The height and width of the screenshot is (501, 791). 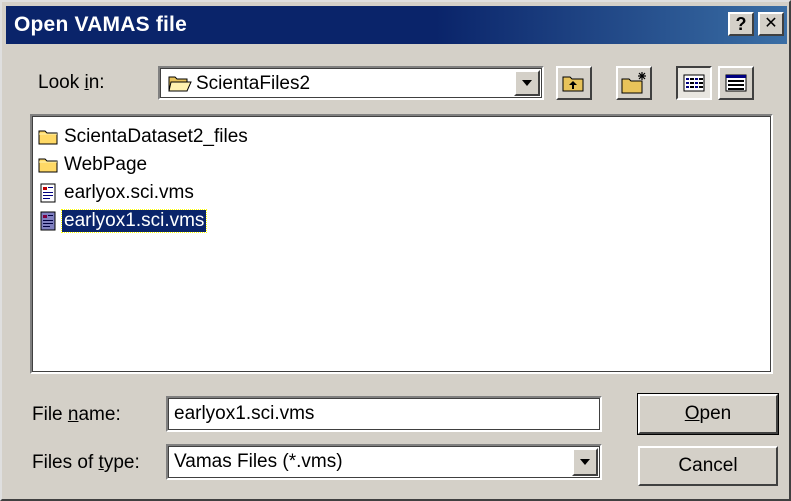 What do you see at coordinates (100, 24) in the screenshot?
I see `dialog-title: Open VAMAS file` at bounding box center [100, 24].